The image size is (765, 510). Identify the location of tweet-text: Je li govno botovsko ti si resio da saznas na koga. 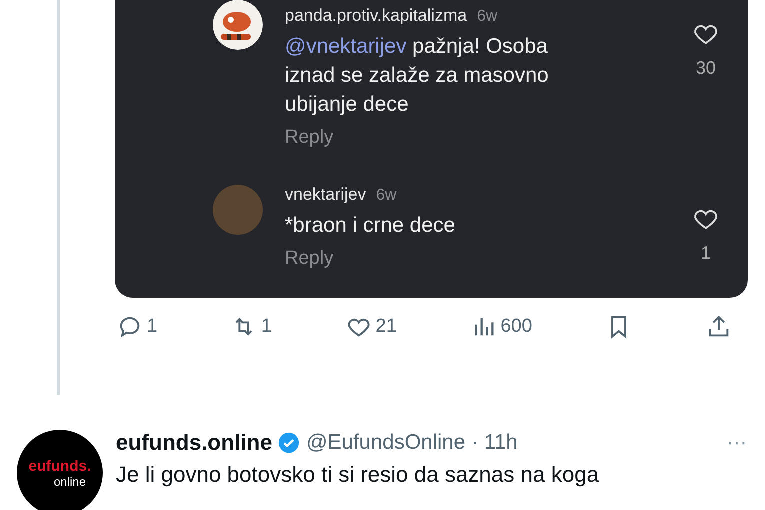
(358, 475).